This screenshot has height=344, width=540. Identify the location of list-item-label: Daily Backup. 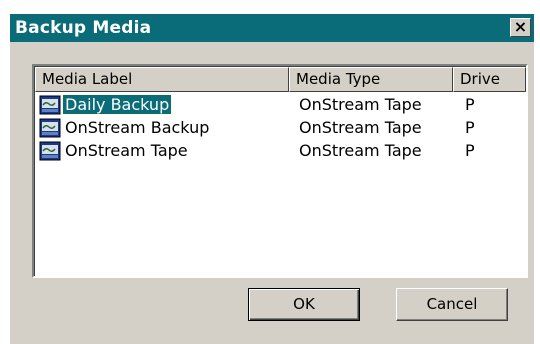
(117, 104).